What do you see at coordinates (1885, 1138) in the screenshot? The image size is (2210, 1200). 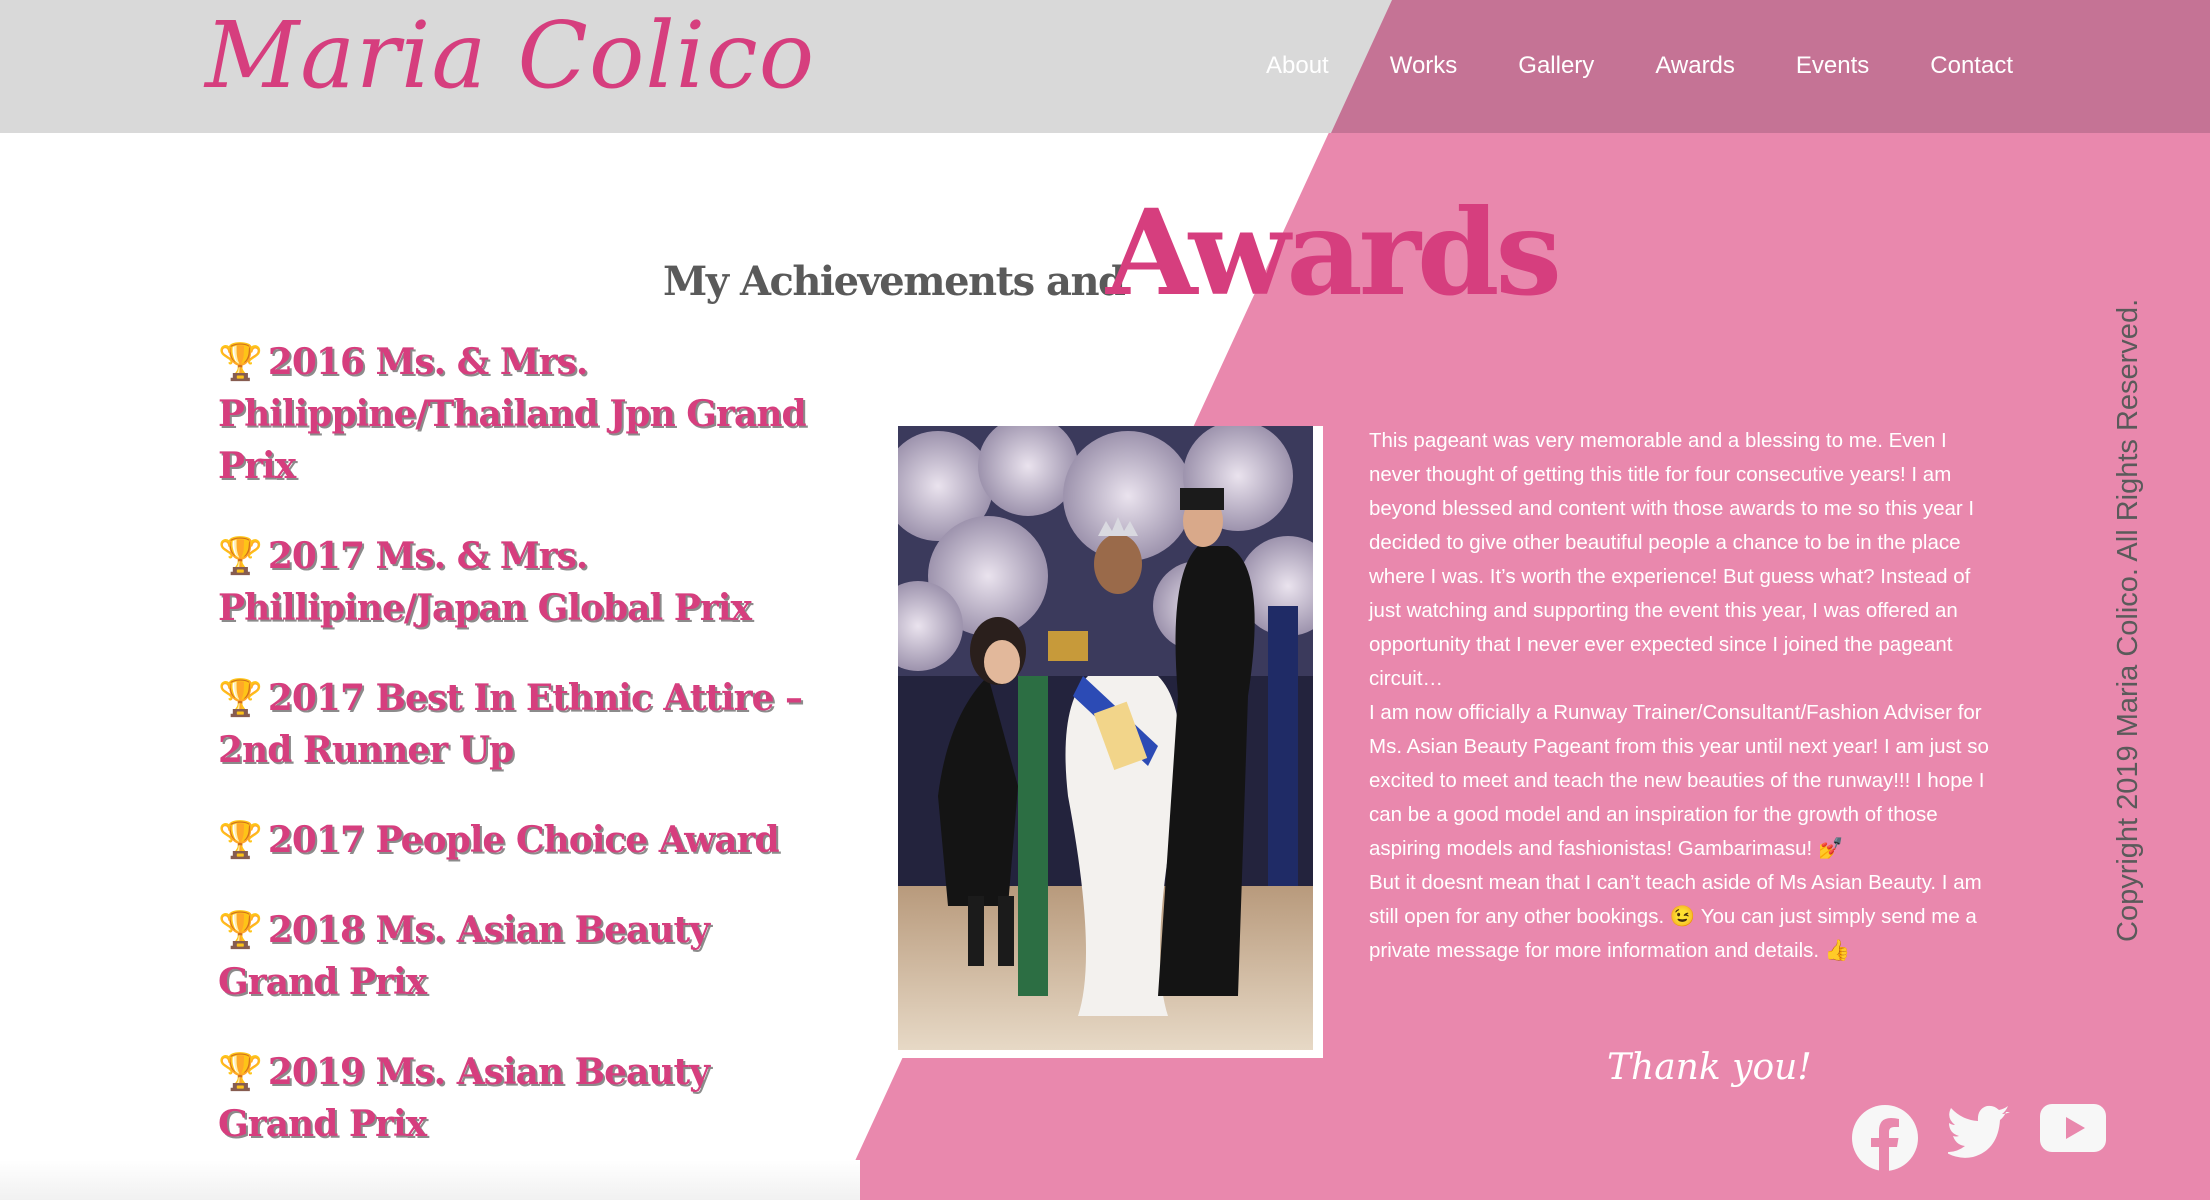 I see `facebook-icon` at bounding box center [1885, 1138].